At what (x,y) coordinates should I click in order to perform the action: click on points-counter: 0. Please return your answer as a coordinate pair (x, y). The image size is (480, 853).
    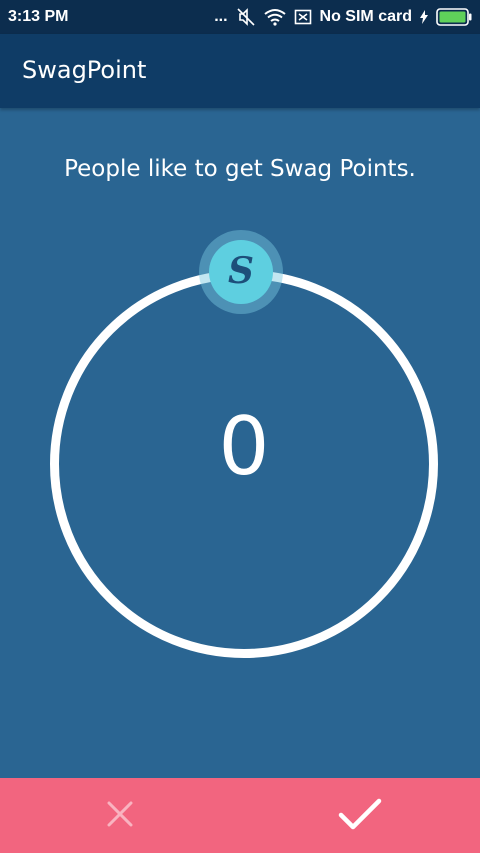
    Looking at the image, I should click on (244, 446).